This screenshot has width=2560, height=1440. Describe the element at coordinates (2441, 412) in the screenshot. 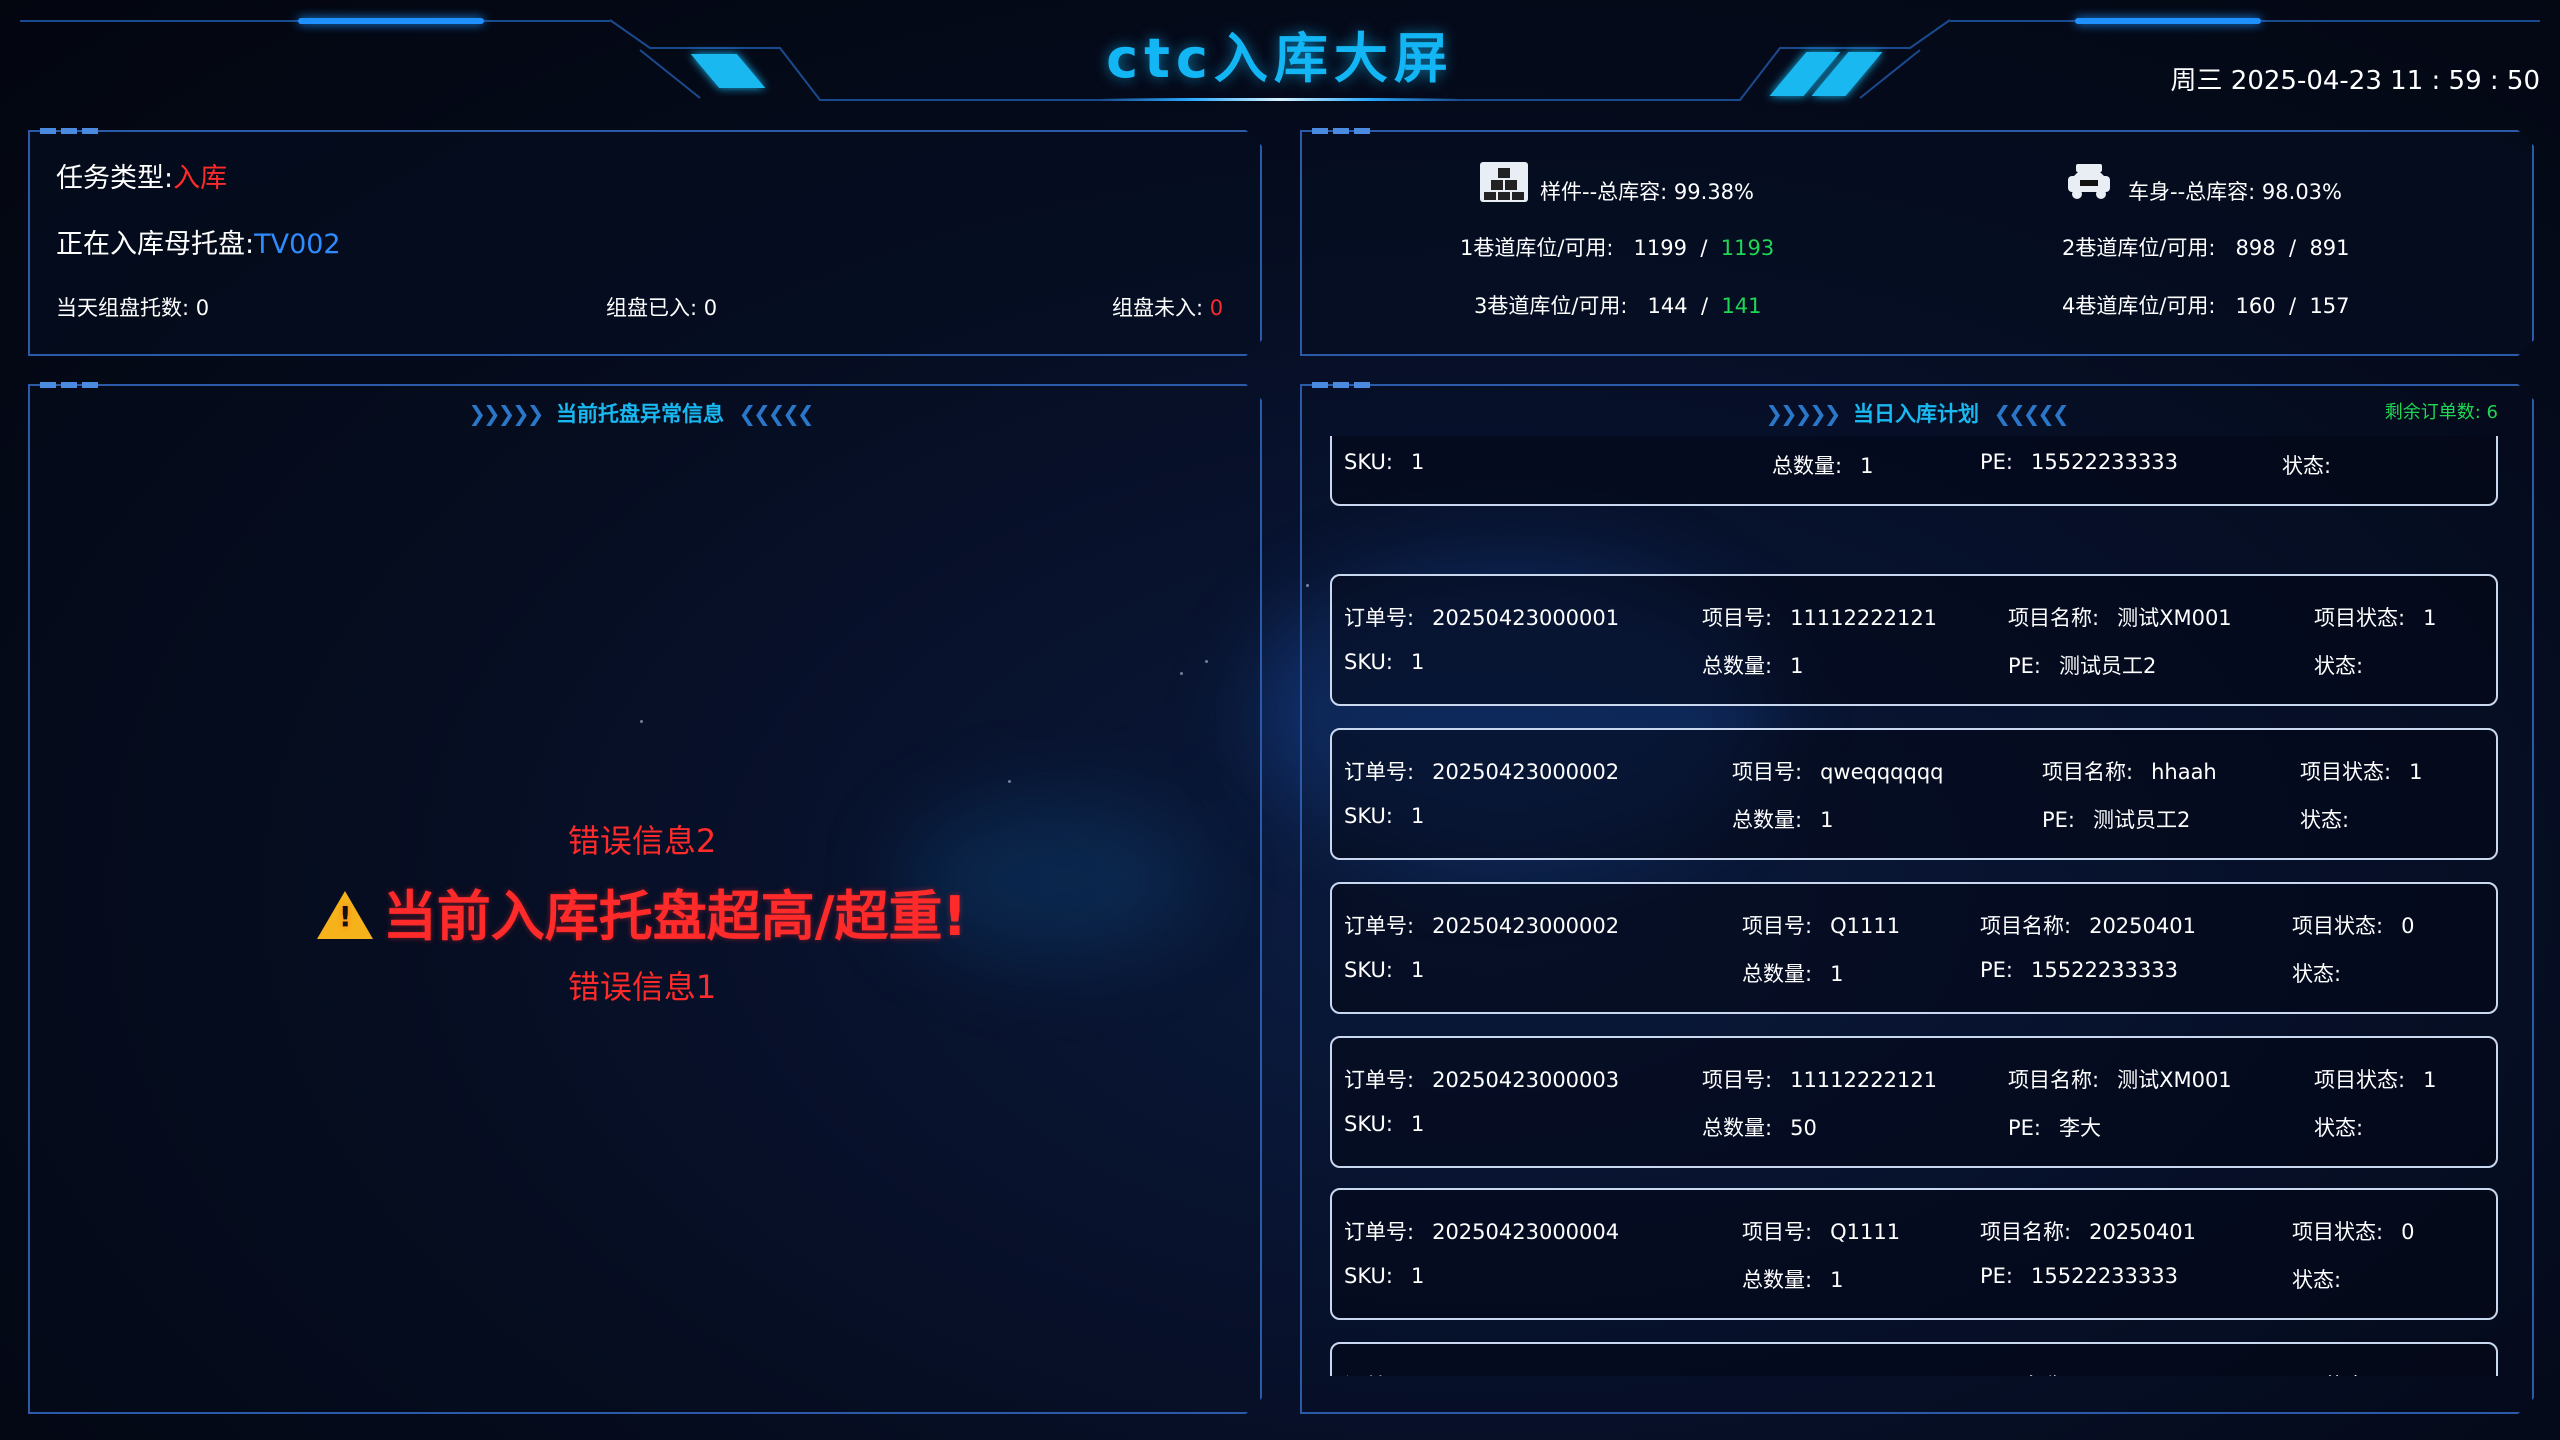

I see `remaining-orders: 剩余订单数: 6` at that location.